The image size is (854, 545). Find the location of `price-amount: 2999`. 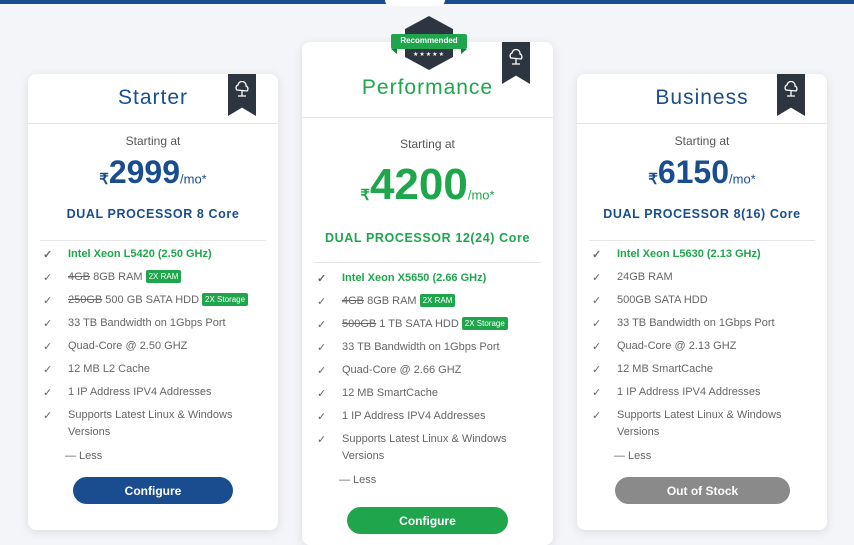

price-amount: 2999 is located at coordinates (144, 172).